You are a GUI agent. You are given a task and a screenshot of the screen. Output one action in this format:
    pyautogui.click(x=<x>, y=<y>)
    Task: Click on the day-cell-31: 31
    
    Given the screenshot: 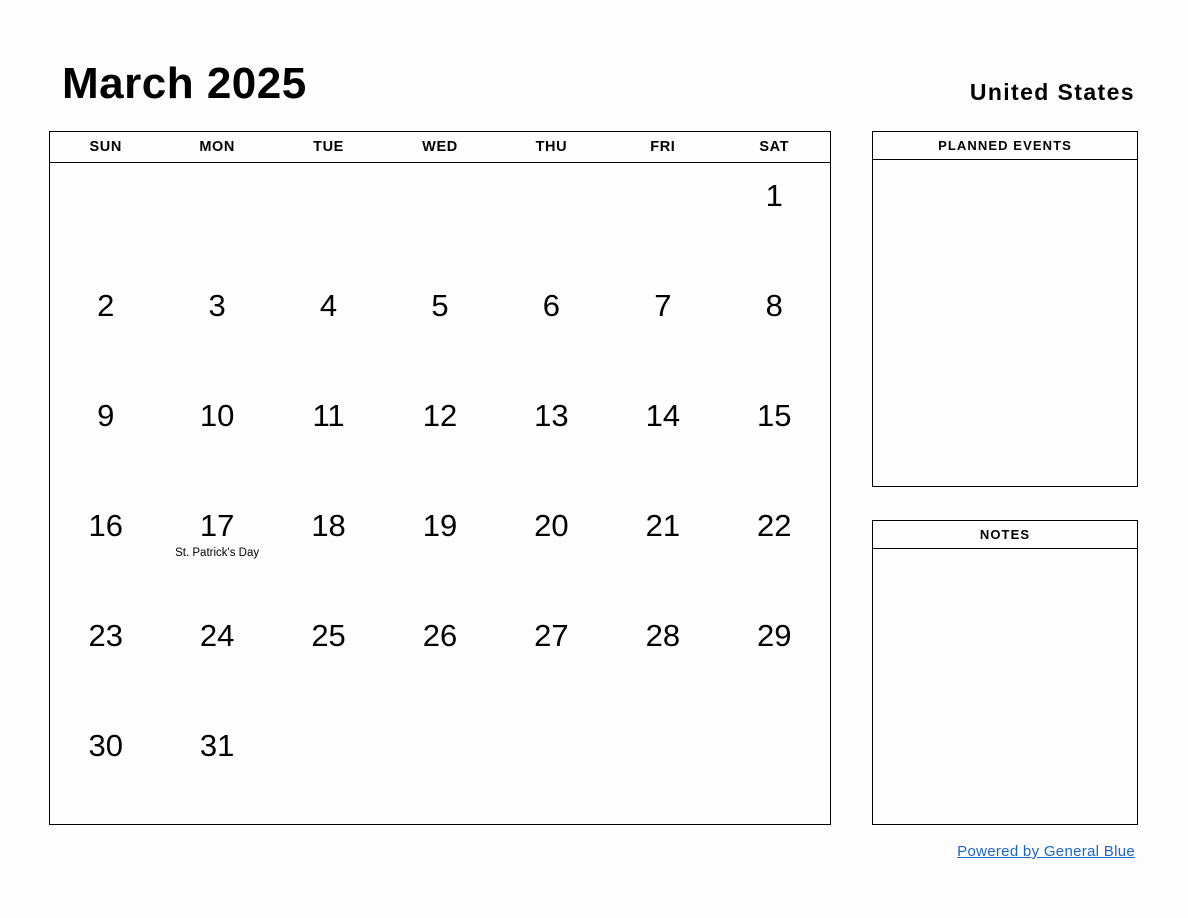 What is the action you would take?
    pyautogui.click(x=216, y=768)
    